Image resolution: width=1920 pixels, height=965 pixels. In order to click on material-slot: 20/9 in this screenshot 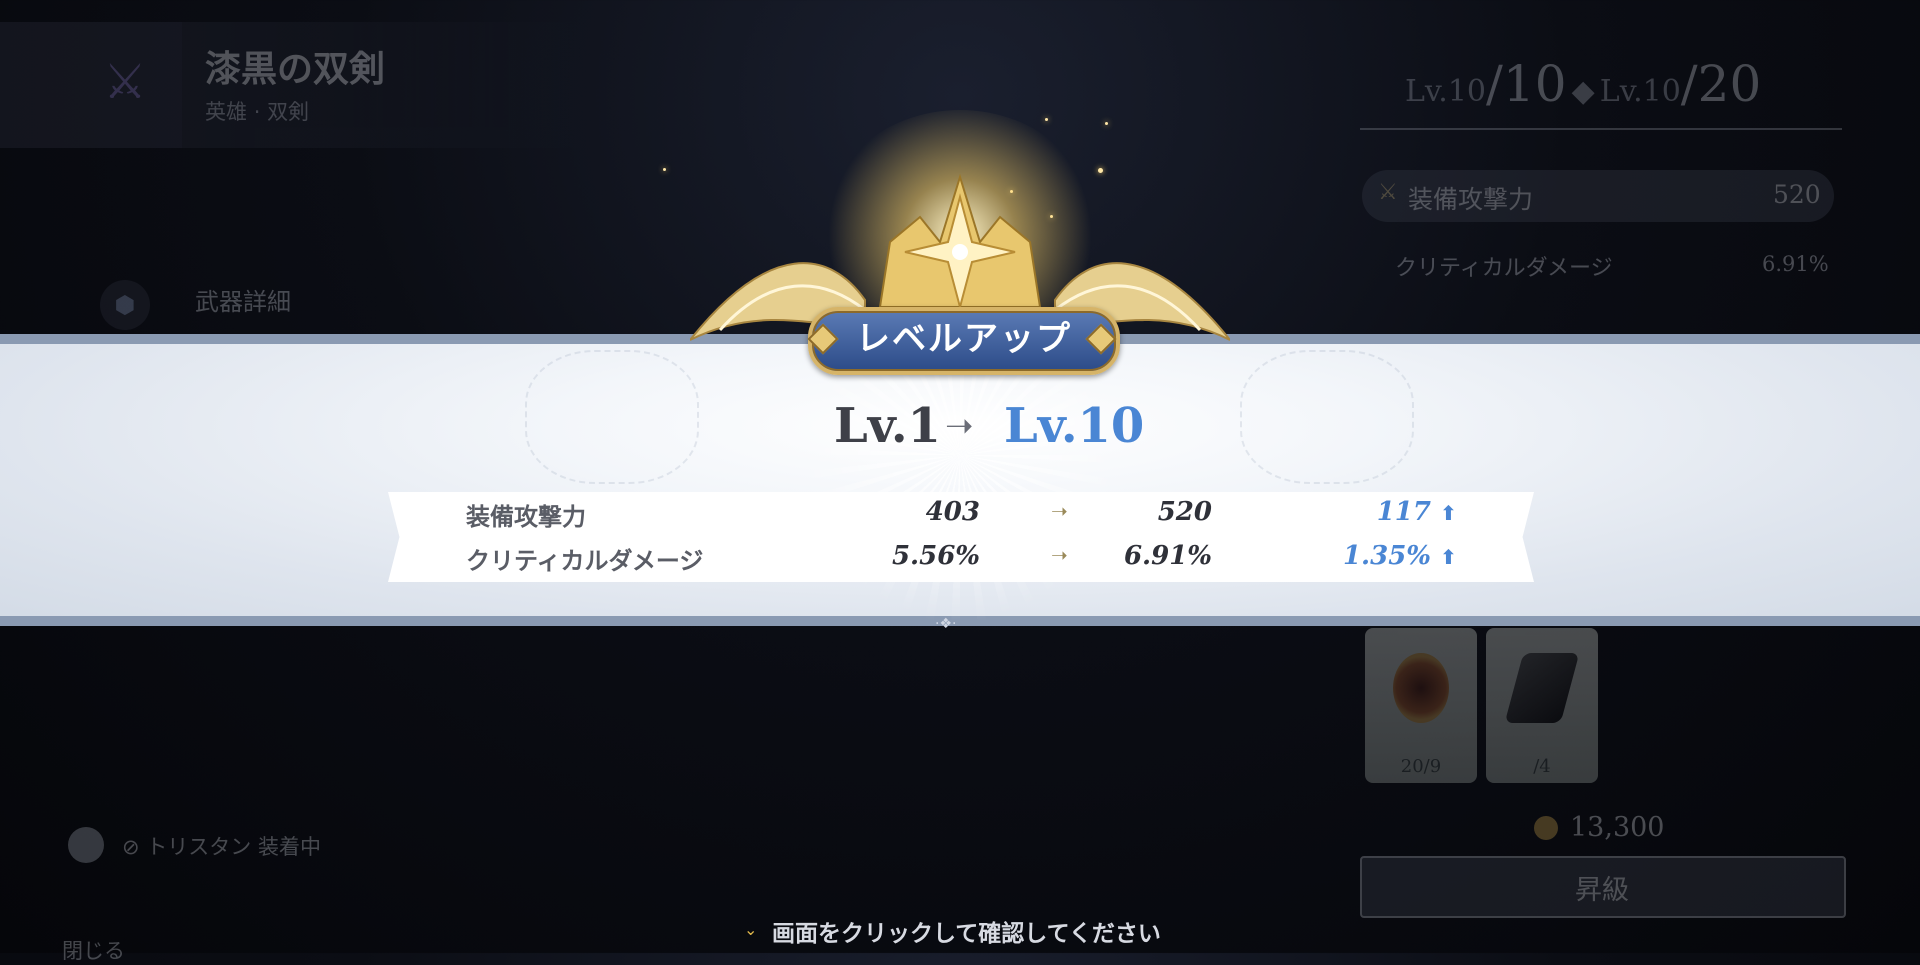, I will do `click(1421, 705)`.